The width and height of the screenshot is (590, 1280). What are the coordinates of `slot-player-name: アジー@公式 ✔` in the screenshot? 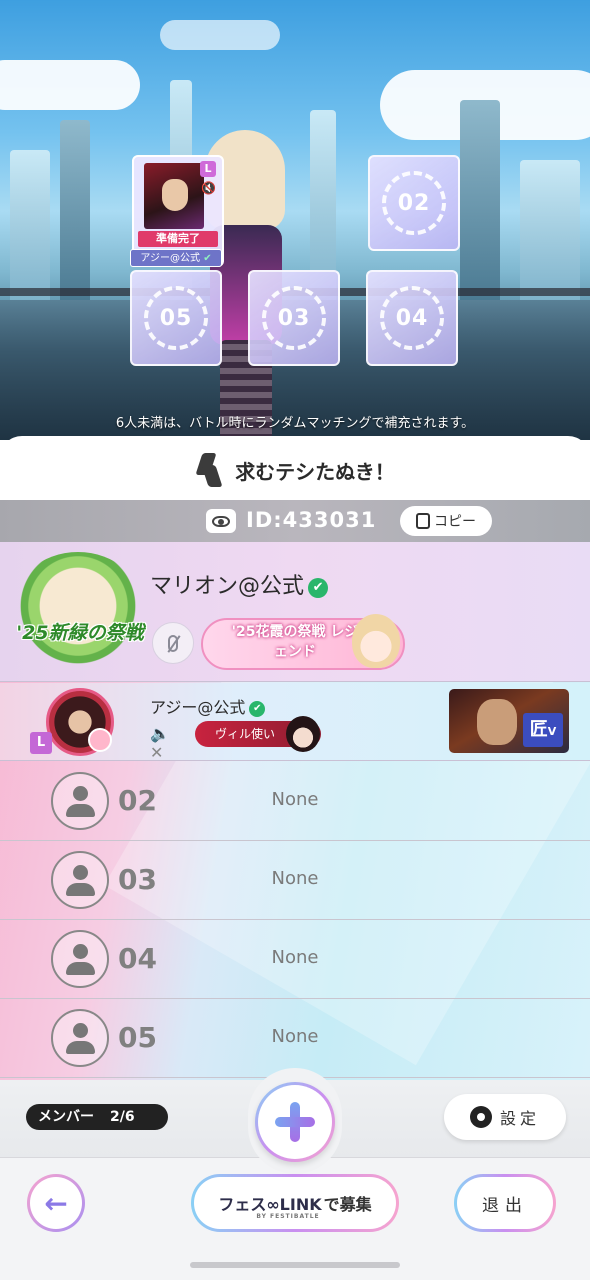 It's located at (176, 258).